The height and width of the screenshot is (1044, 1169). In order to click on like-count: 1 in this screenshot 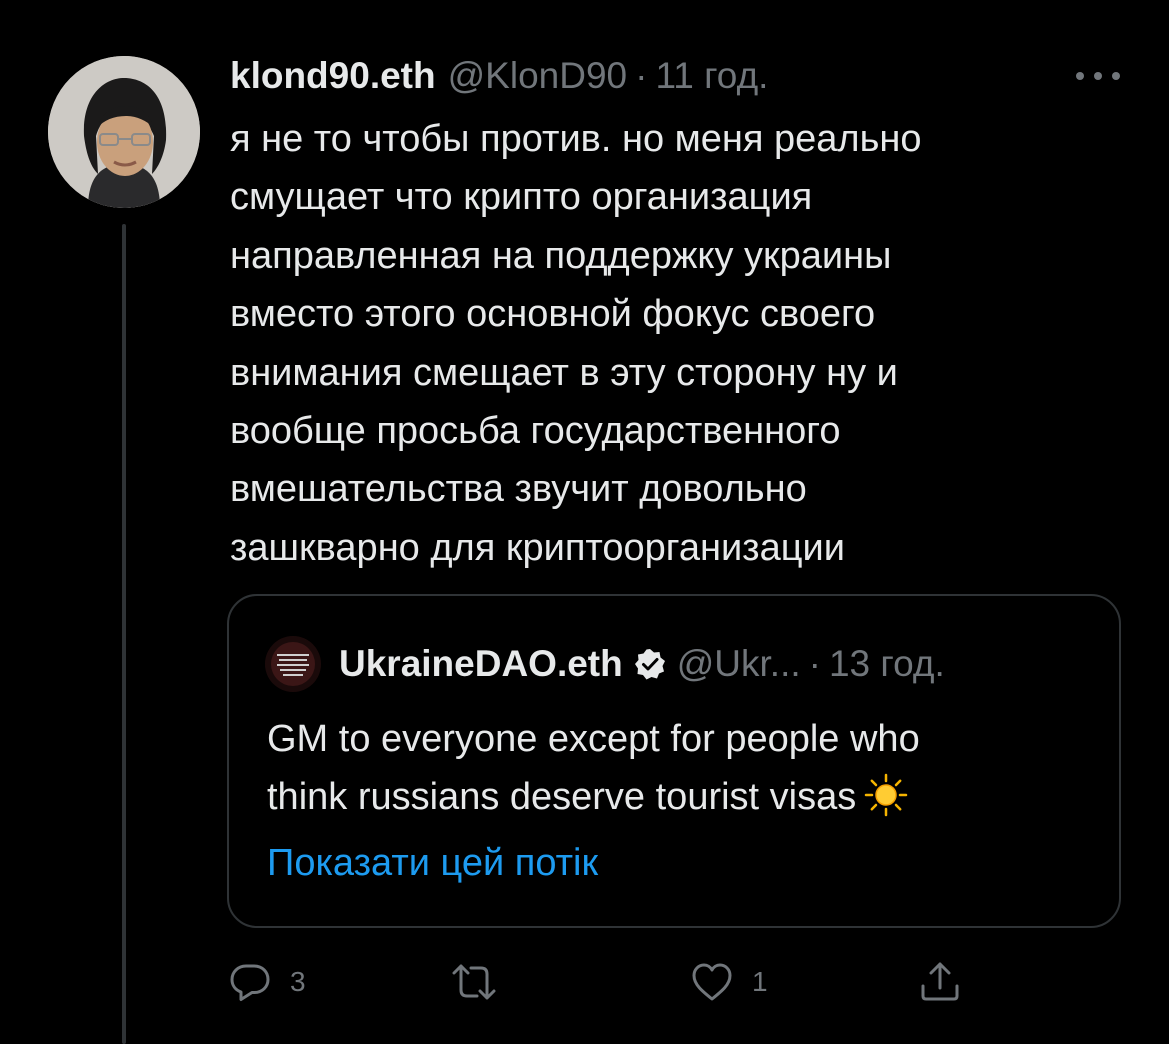, I will do `click(760, 981)`.